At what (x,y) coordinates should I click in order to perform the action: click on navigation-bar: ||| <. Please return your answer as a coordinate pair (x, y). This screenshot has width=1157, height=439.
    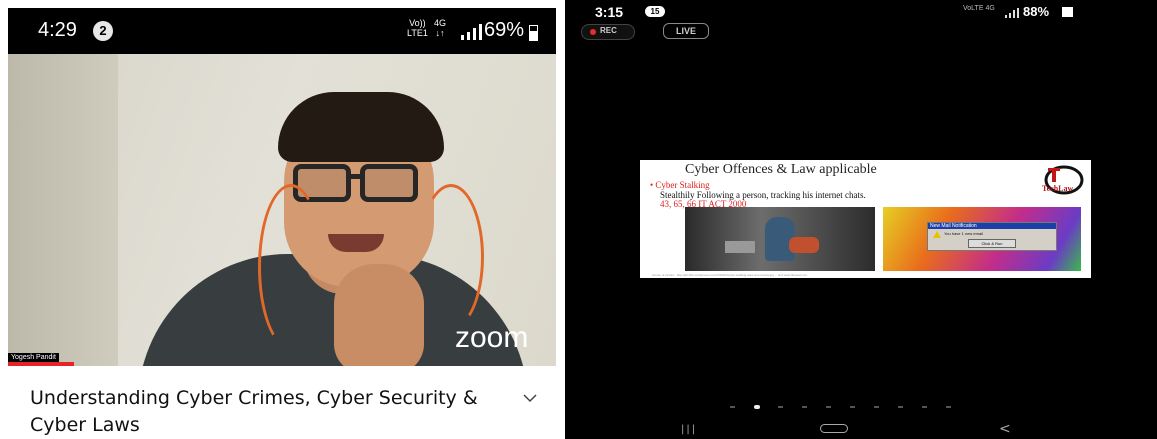
    Looking at the image, I should click on (861, 429).